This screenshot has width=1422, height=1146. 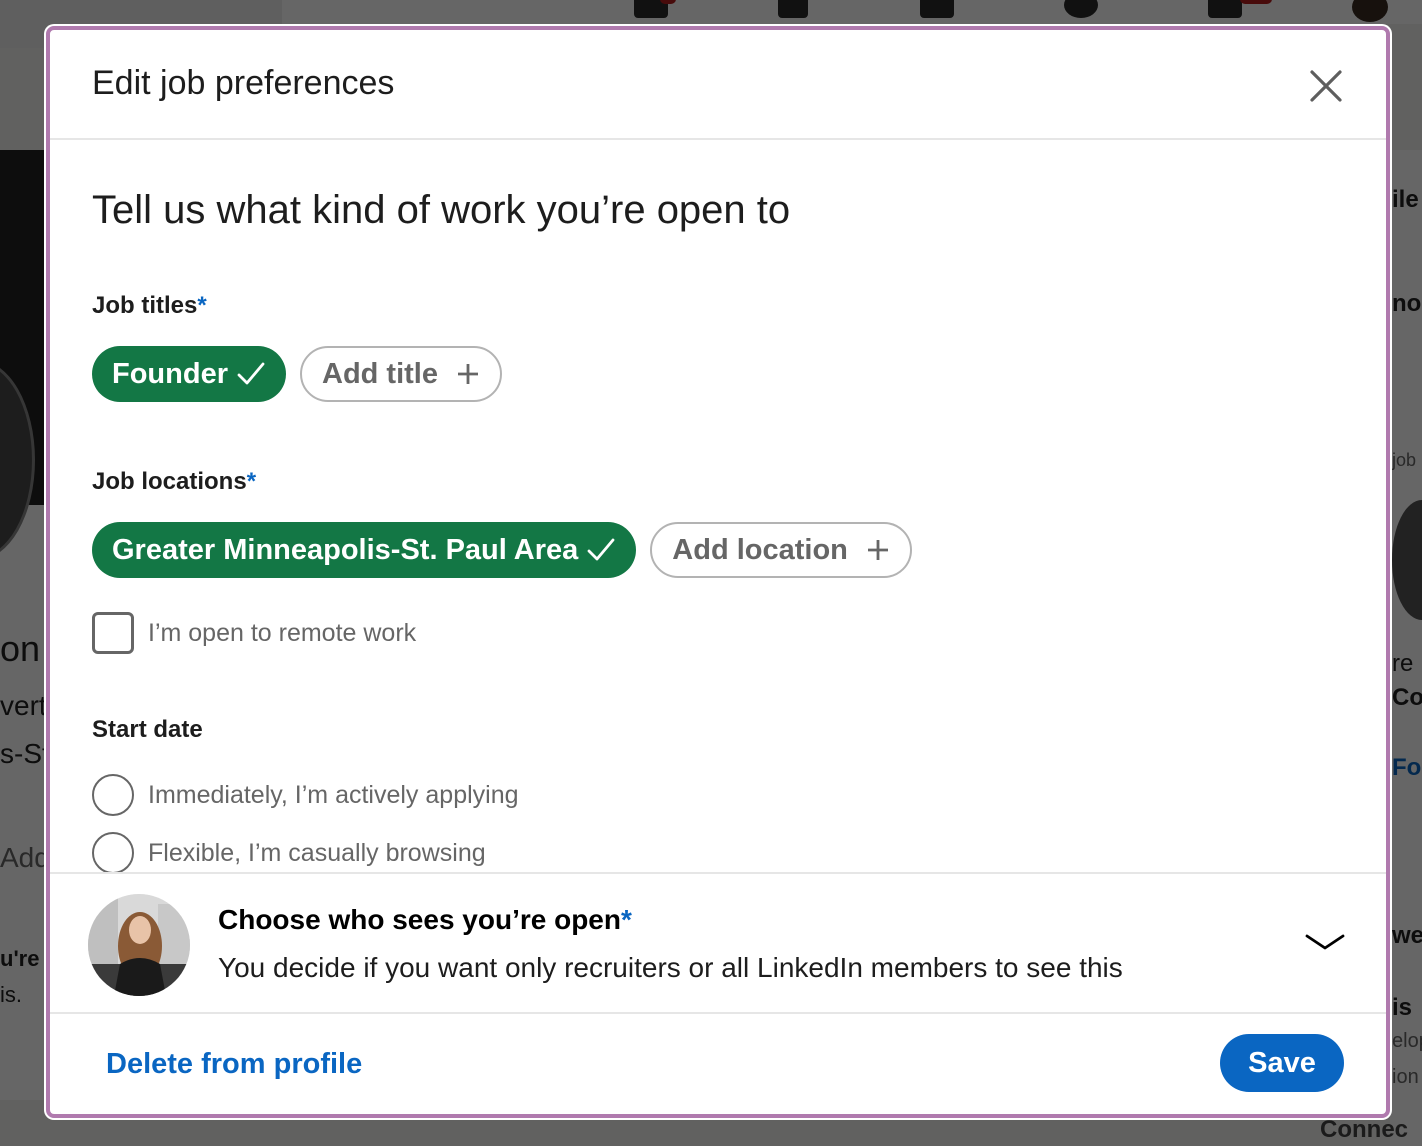 I want to click on radio-label: Immediately, I’m actively applying, so click(x=333, y=794).